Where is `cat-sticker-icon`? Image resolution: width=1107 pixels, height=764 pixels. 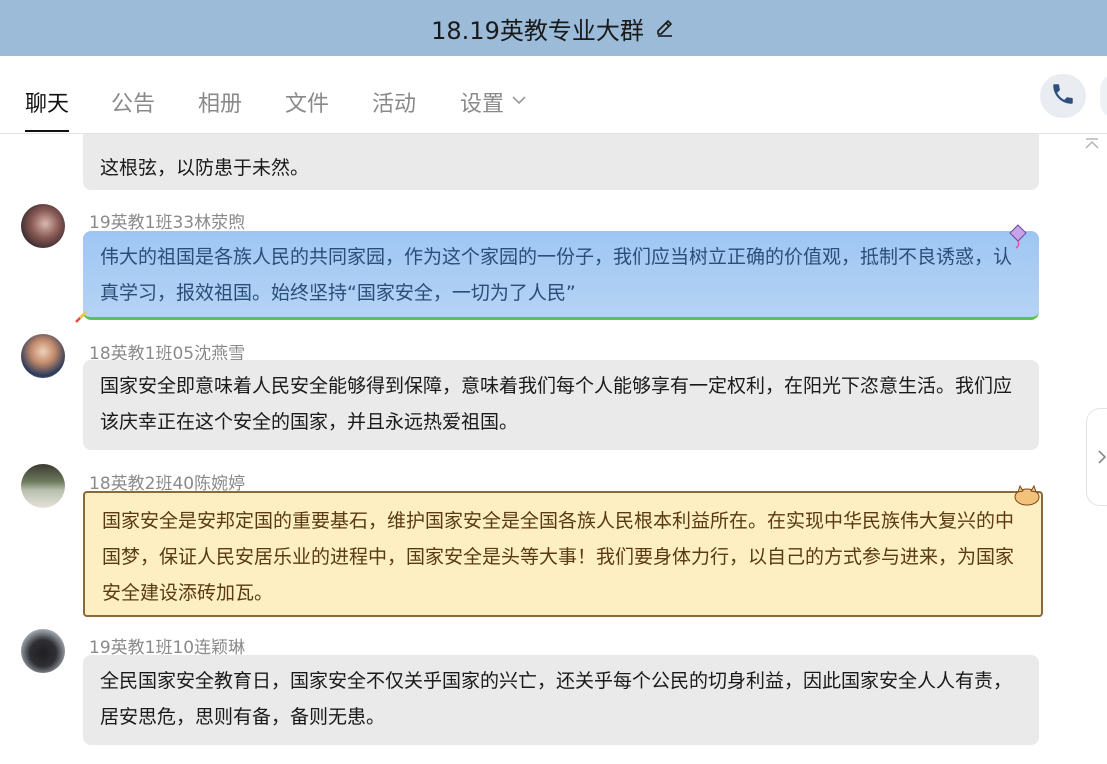 cat-sticker-icon is located at coordinates (1027, 495).